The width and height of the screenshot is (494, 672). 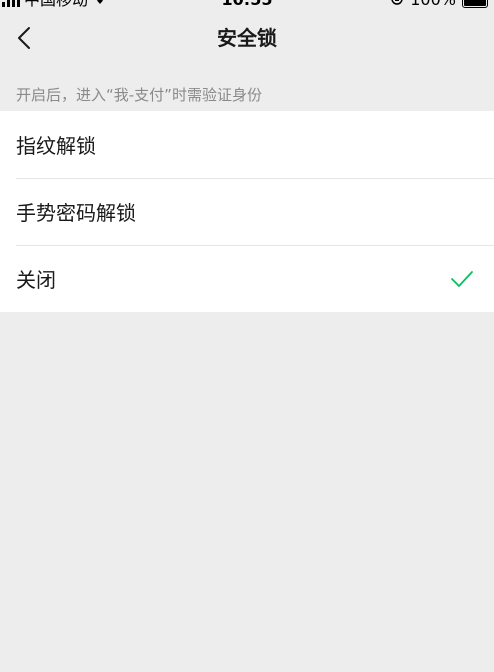 I want to click on navigation-bar: 安全锁, so click(x=247, y=38).